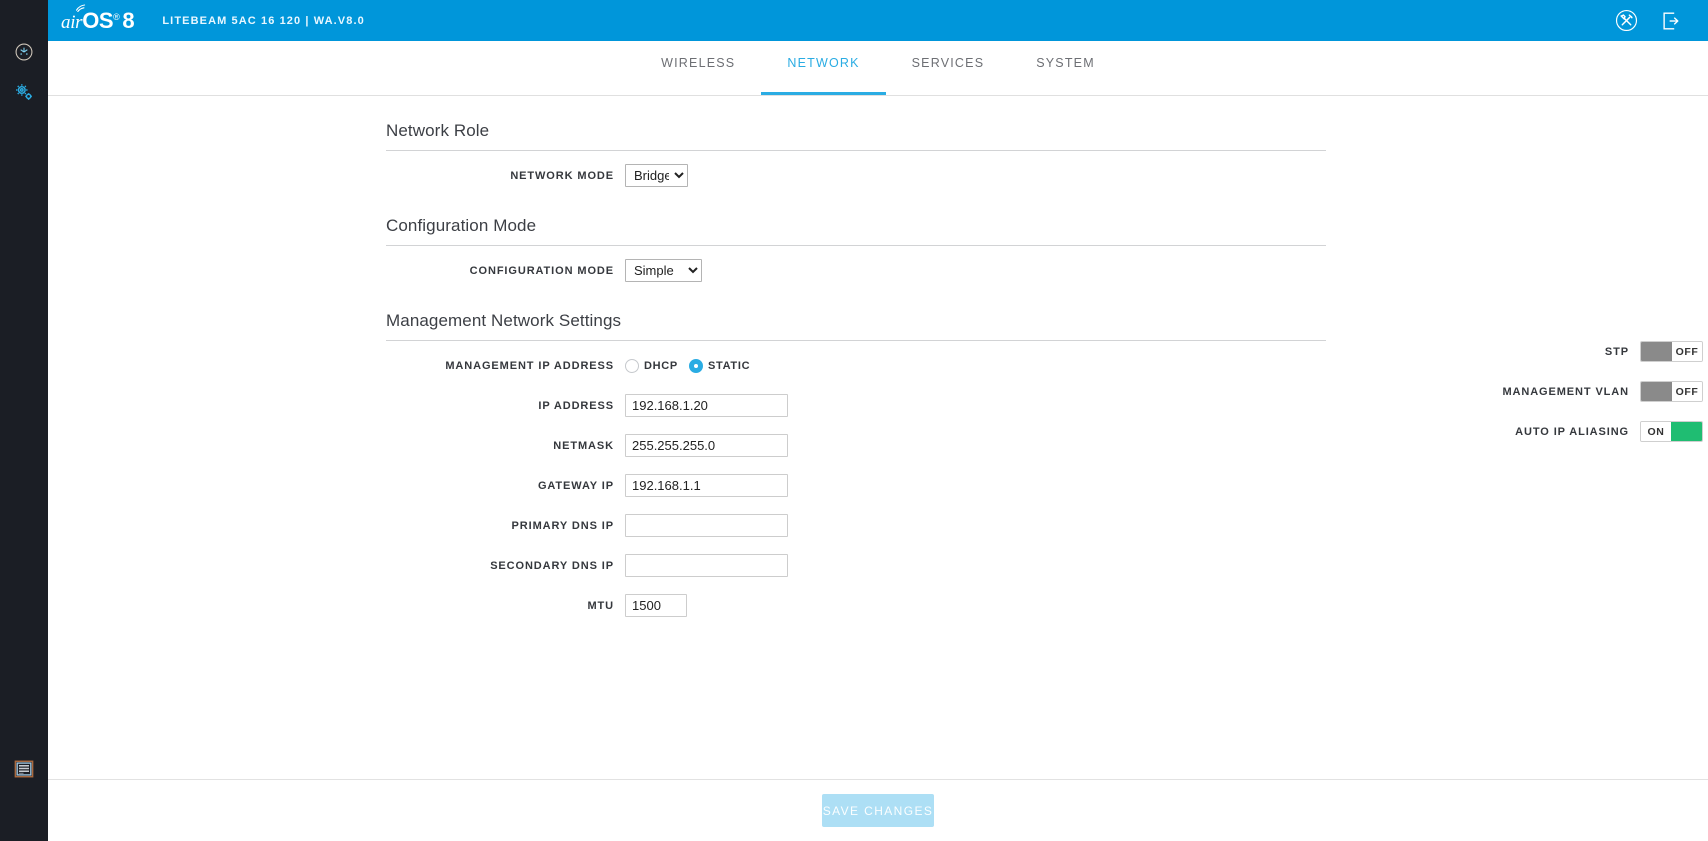 The width and height of the screenshot is (1708, 841). I want to click on field-row-network-mode: NETWORK MODE Bridge, so click(878, 175).